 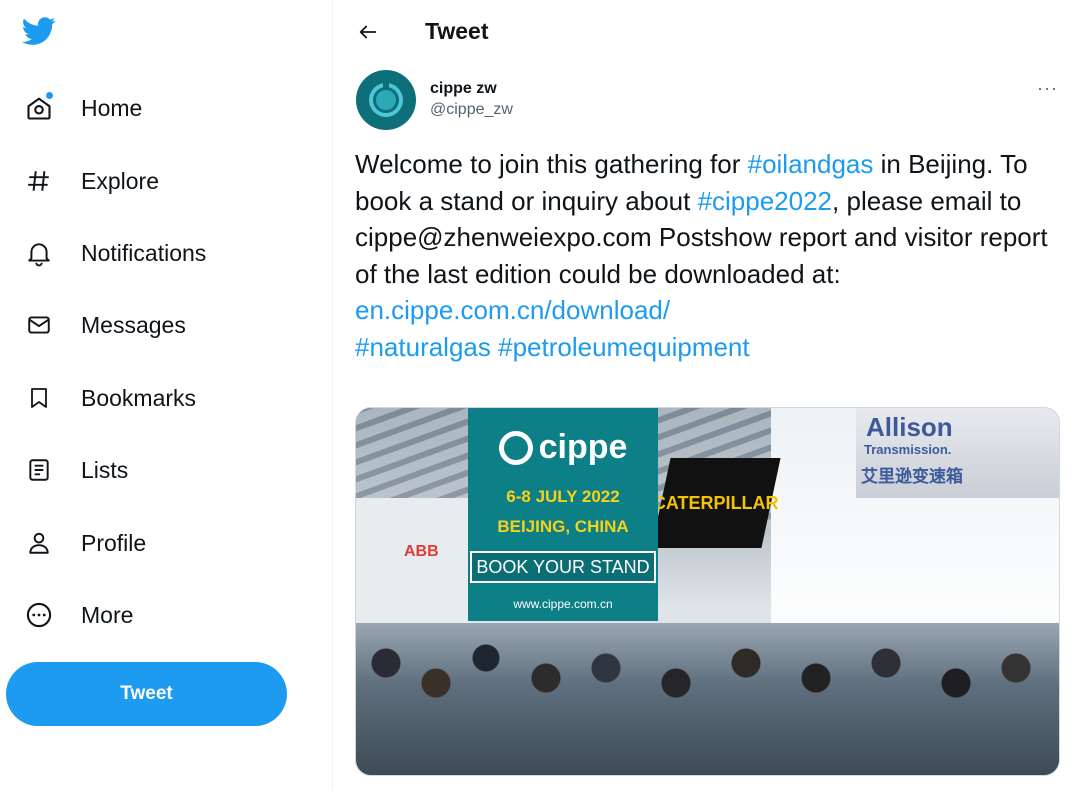 What do you see at coordinates (120, 180) in the screenshot?
I see `sidebar-item-label: Explore` at bounding box center [120, 180].